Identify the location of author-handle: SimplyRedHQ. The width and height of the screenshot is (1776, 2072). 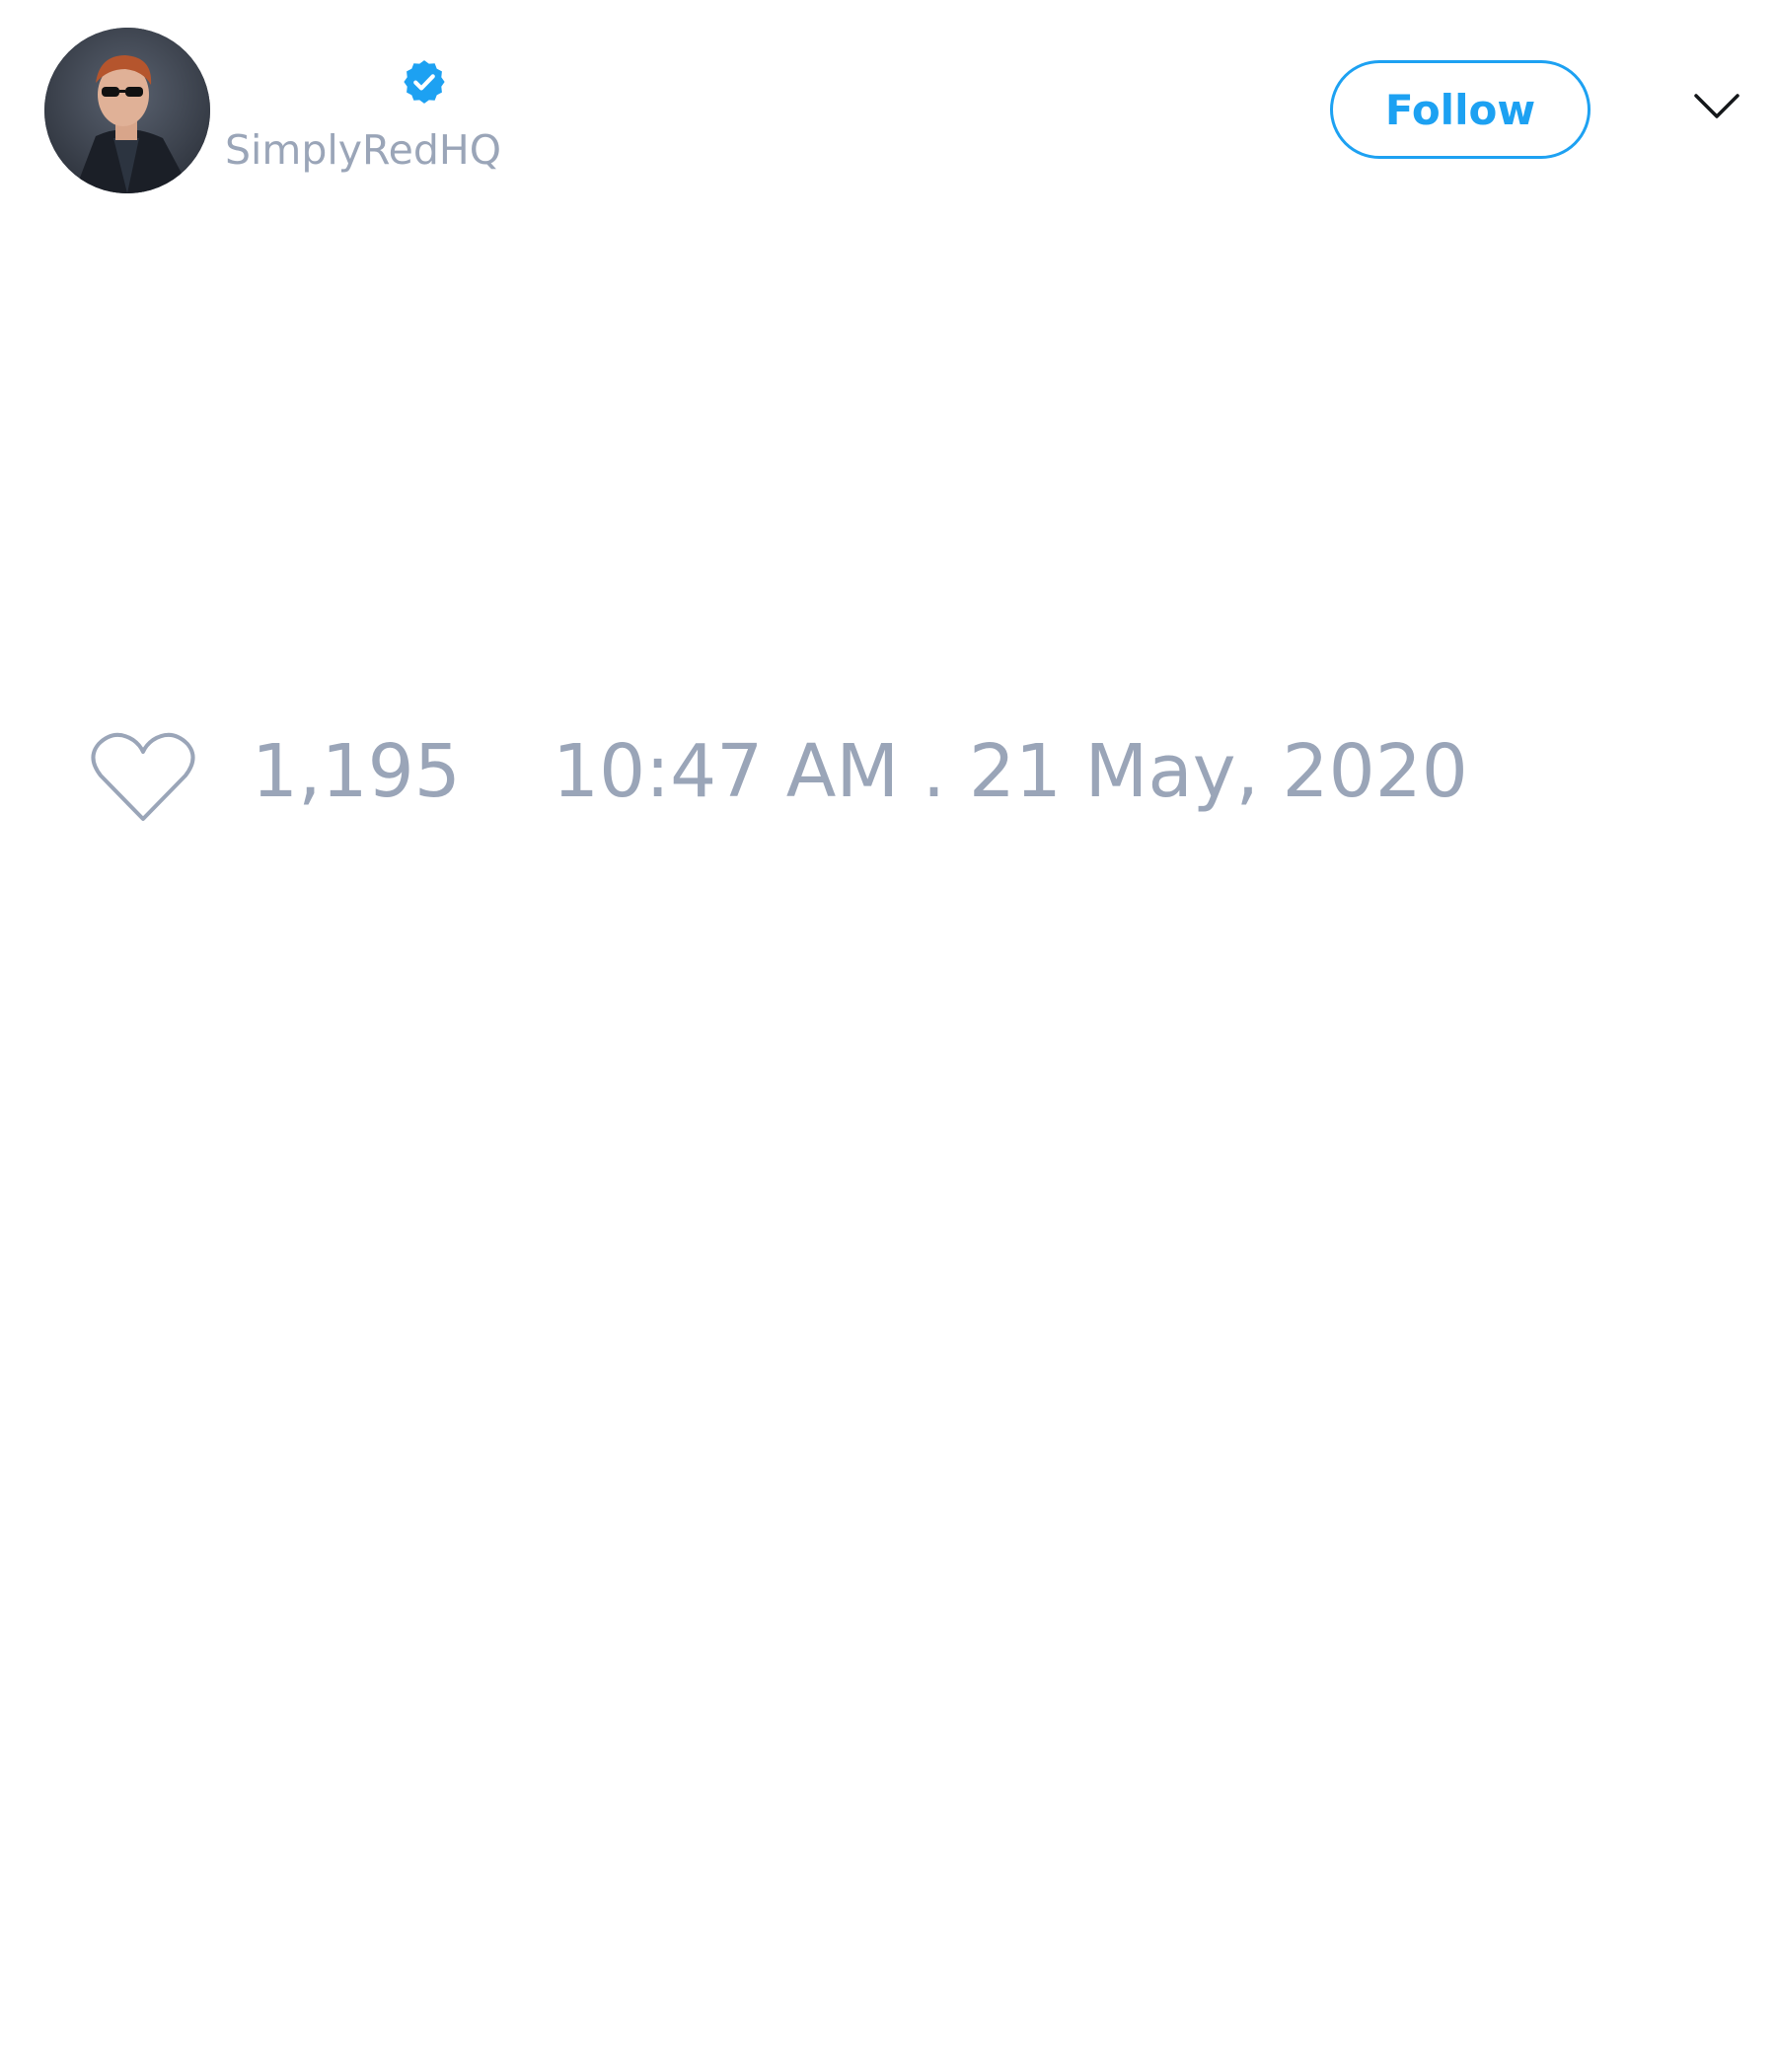
(363, 150).